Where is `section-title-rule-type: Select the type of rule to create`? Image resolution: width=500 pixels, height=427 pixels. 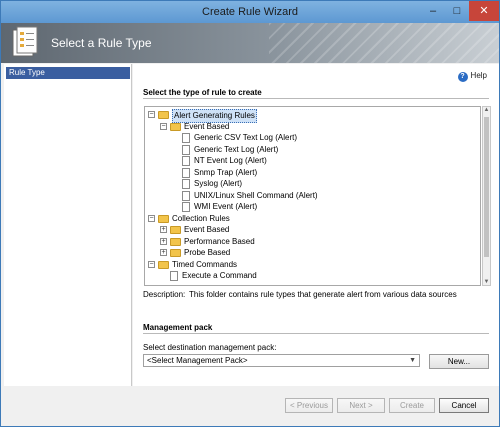 section-title-rule-type: Select the type of rule to create is located at coordinates (202, 92).